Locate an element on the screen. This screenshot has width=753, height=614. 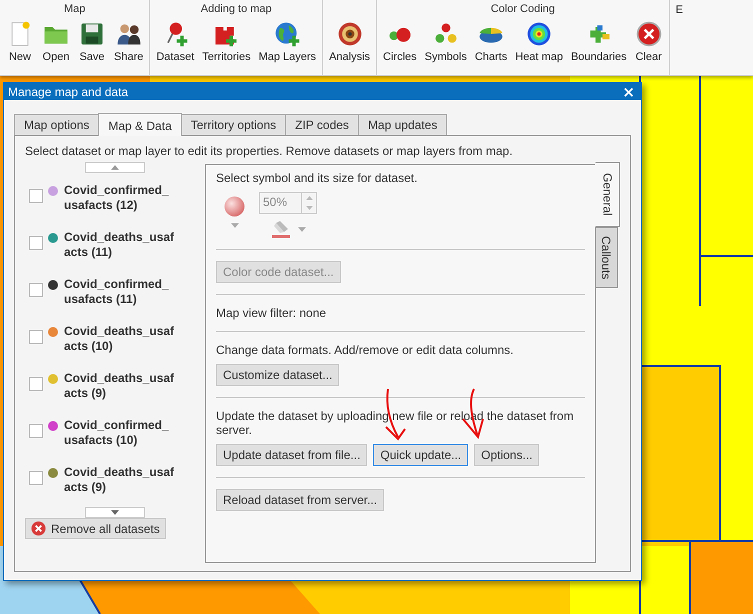
toolbar-button: Territories is located at coordinates (226, 40).